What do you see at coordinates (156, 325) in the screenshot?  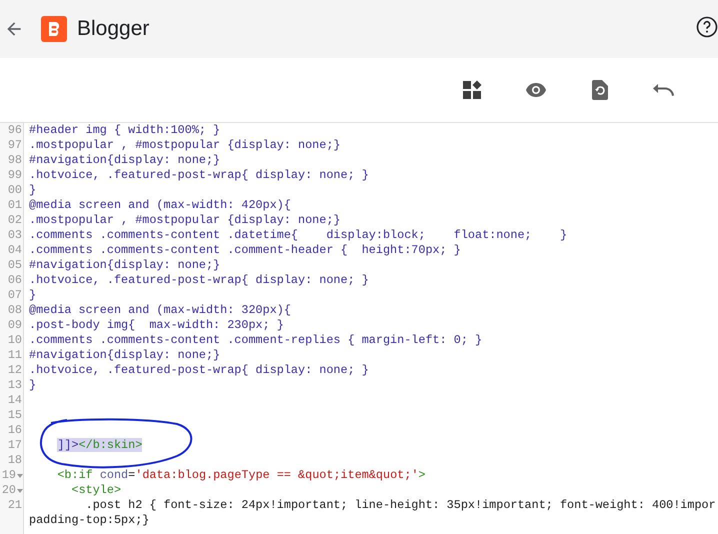 I see `code-line: .post-body img{ max-width: 230px; }` at bounding box center [156, 325].